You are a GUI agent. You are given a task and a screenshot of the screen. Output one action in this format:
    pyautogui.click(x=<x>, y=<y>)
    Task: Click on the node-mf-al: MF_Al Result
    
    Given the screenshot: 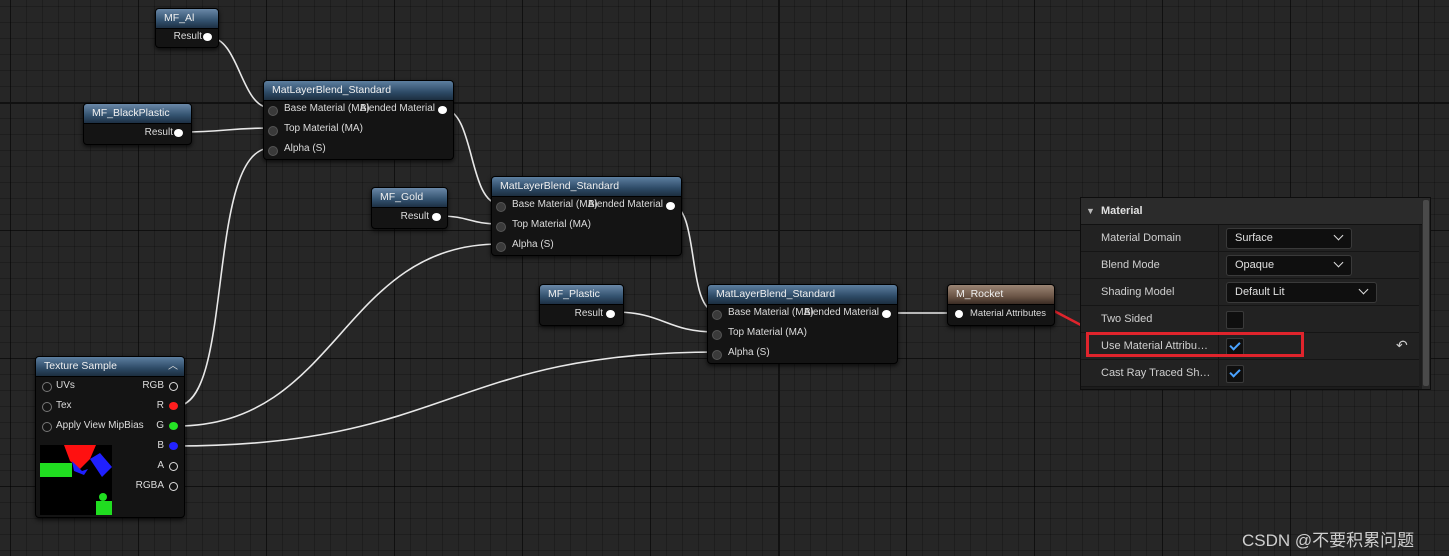 What is the action you would take?
    pyautogui.click(x=187, y=28)
    